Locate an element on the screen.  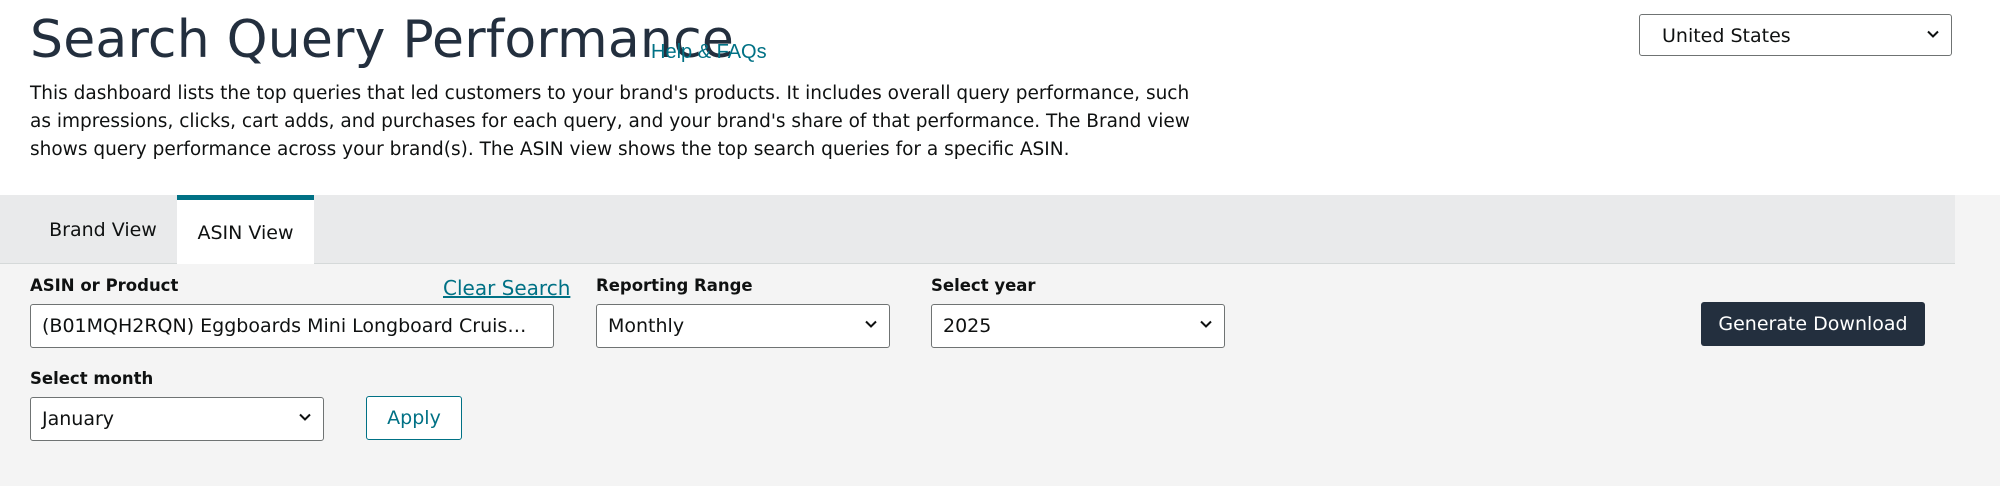
page-title: Search Query Performance is located at coordinates (382, 40).